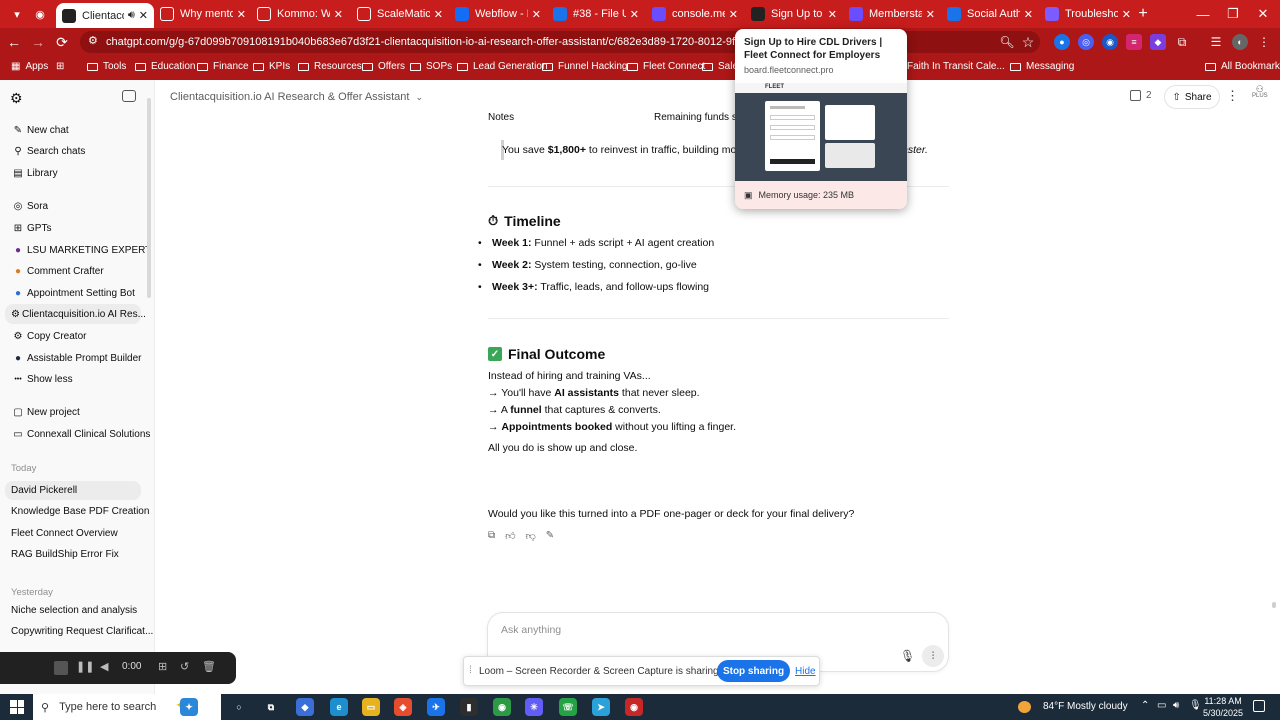  What do you see at coordinates (49, 336) in the screenshot?
I see `sidebar-item: ⚙ Copy Creator` at bounding box center [49, 336].